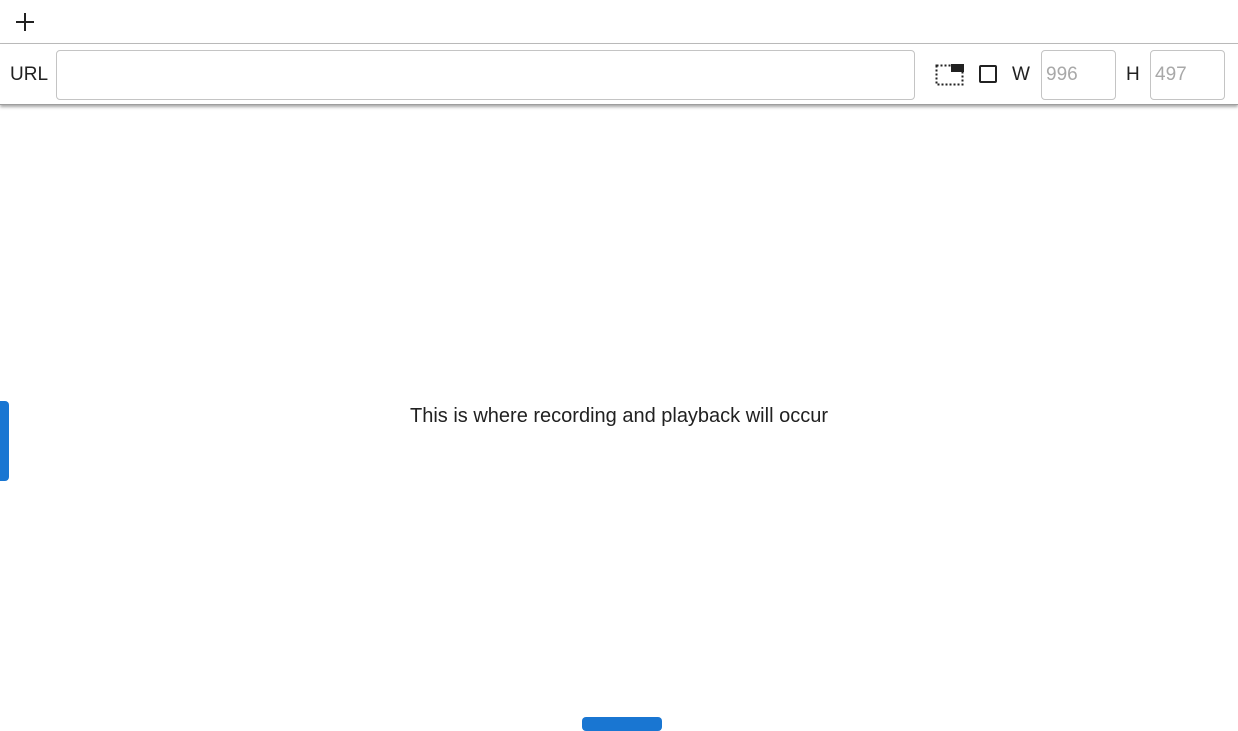 Image resolution: width=1238 pixels, height=731 pixels. I want to click on url-input, so click(485, 75).